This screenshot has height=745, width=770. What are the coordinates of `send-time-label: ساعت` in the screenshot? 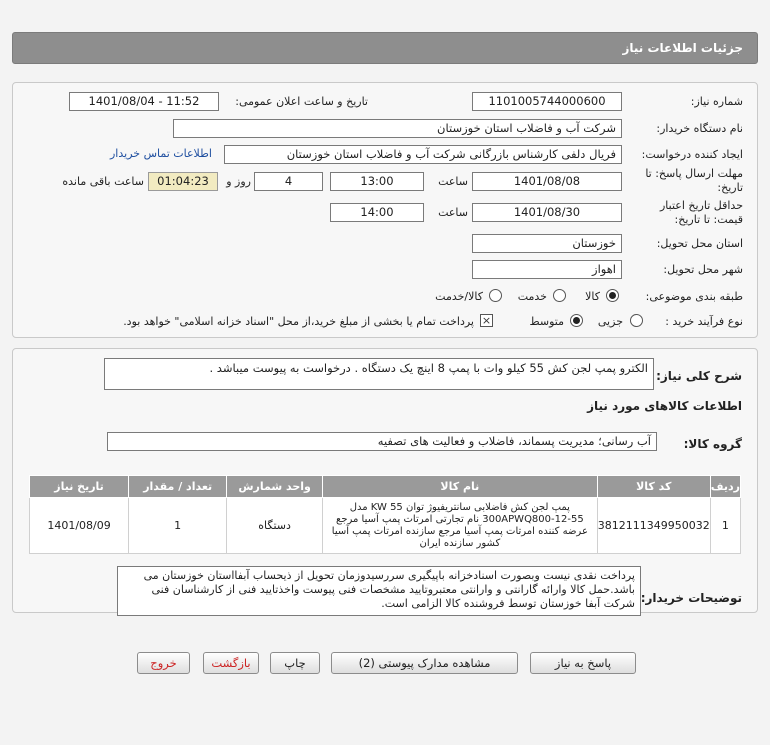 It's located at (453, 181).